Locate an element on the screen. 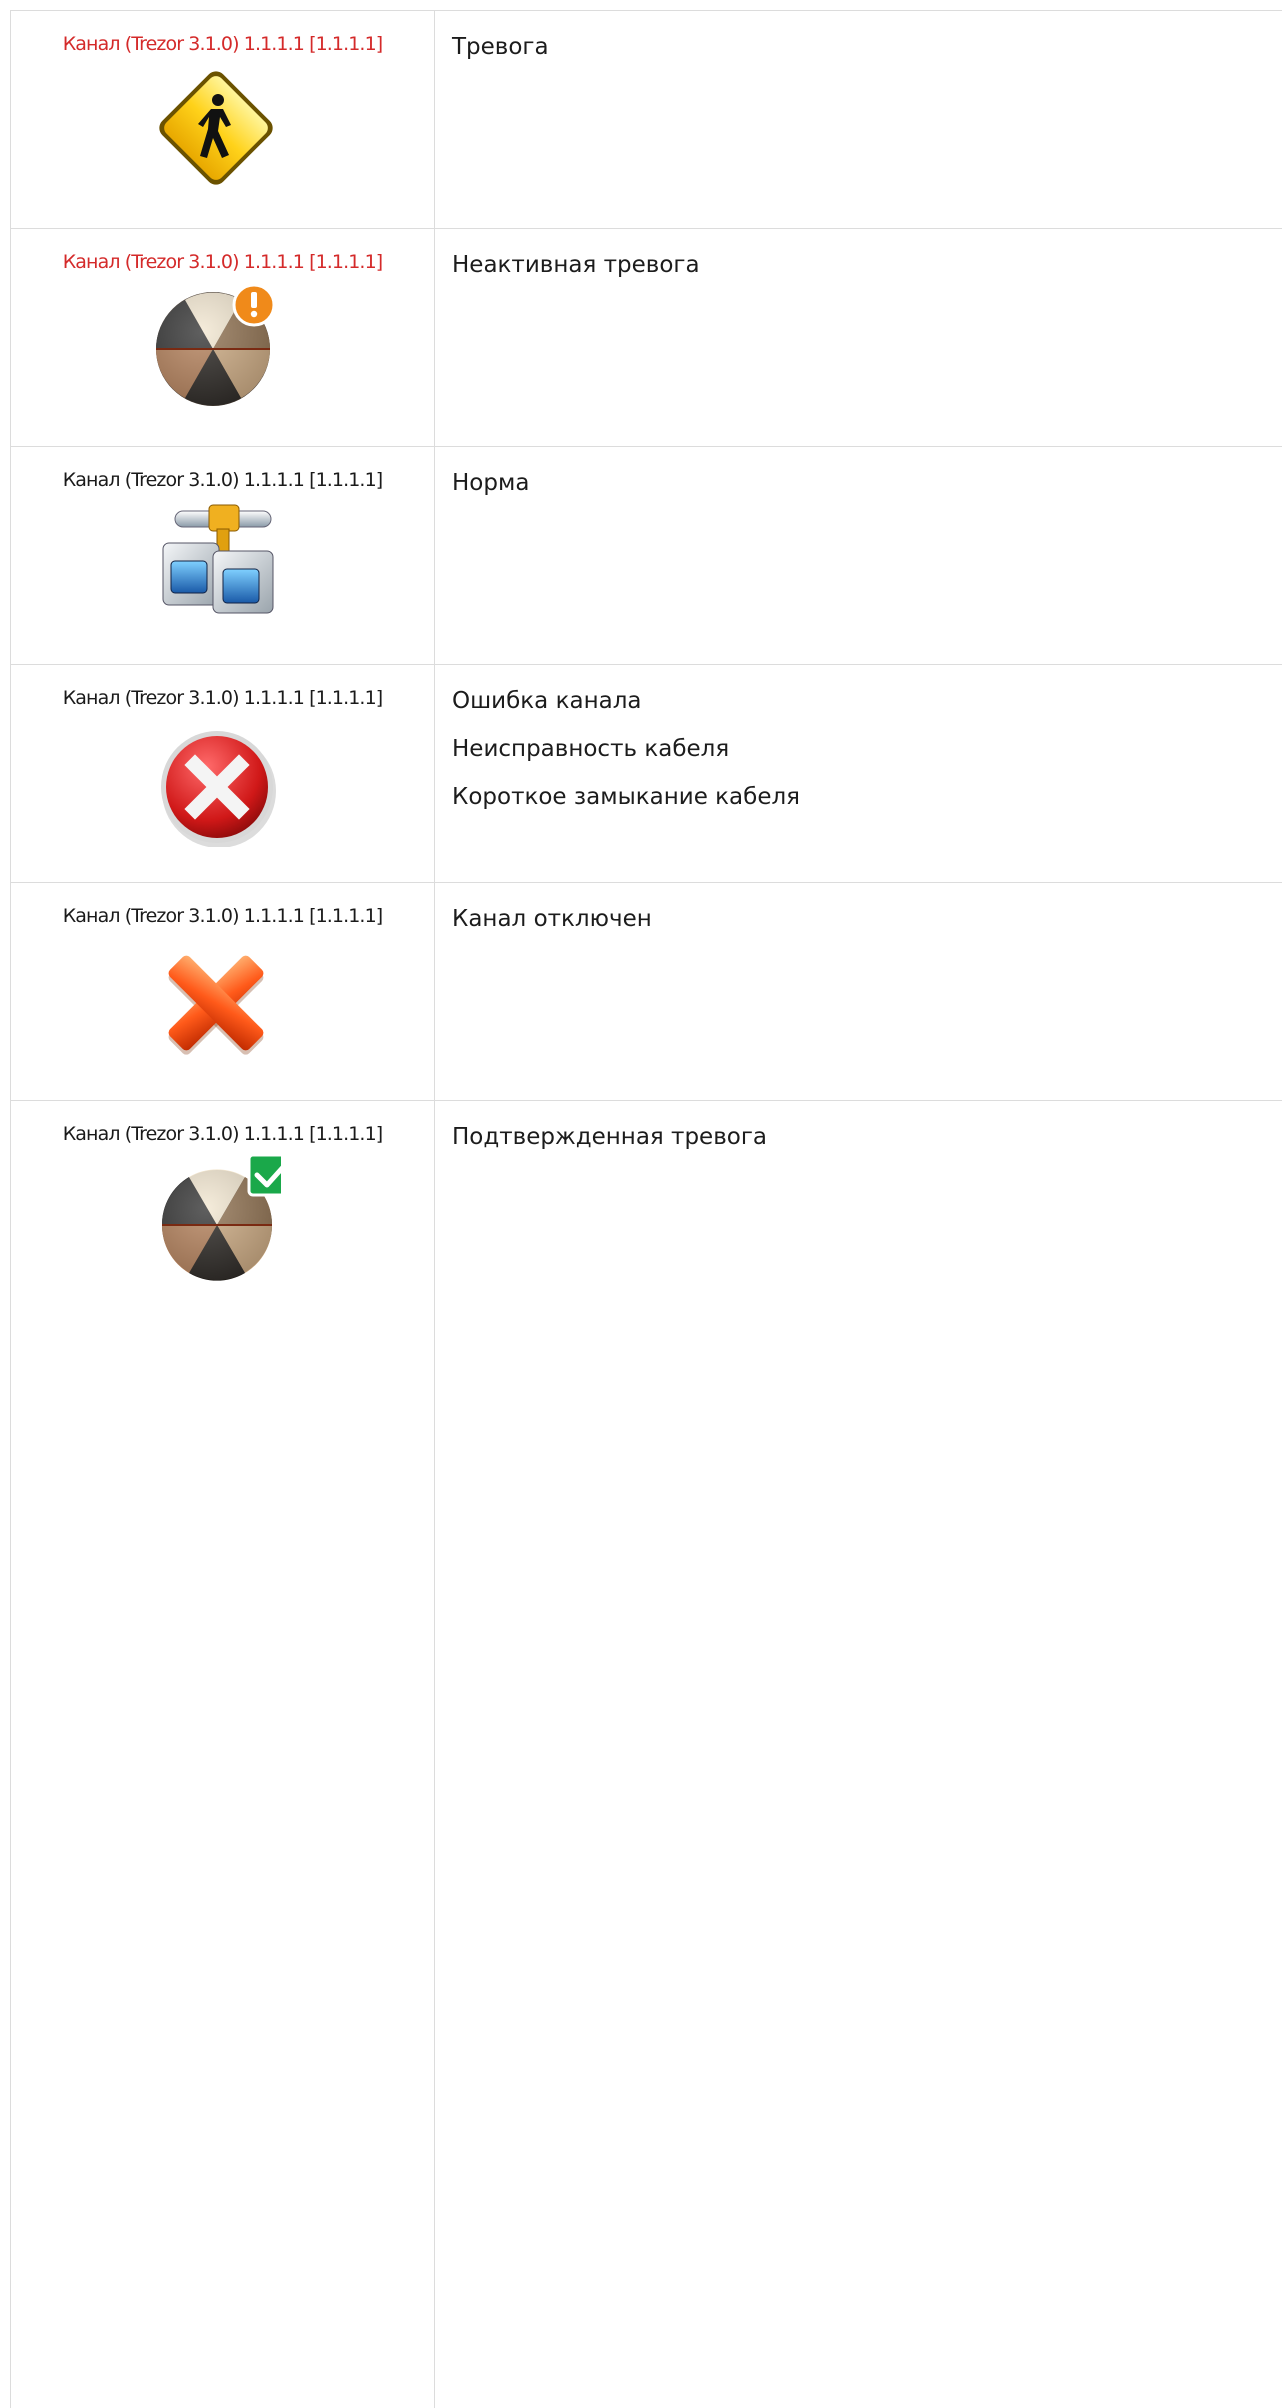 This screenshot has height=2408, width=1282. state-description: Неактивная тревога is located at coordinates (576, 265).